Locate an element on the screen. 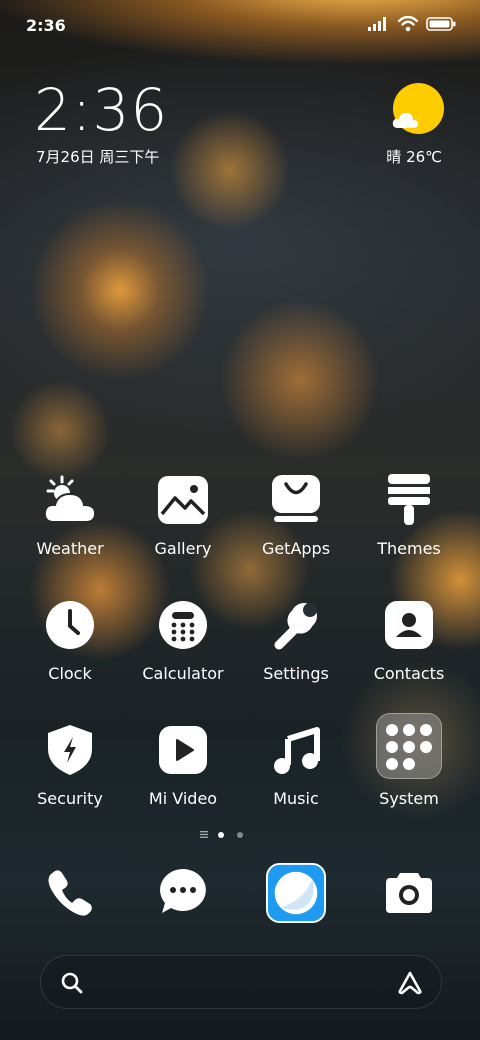 Image resolution: width=480 pixels, height=1040 pixels. app-label: Music is located at coordinates (296, 798).